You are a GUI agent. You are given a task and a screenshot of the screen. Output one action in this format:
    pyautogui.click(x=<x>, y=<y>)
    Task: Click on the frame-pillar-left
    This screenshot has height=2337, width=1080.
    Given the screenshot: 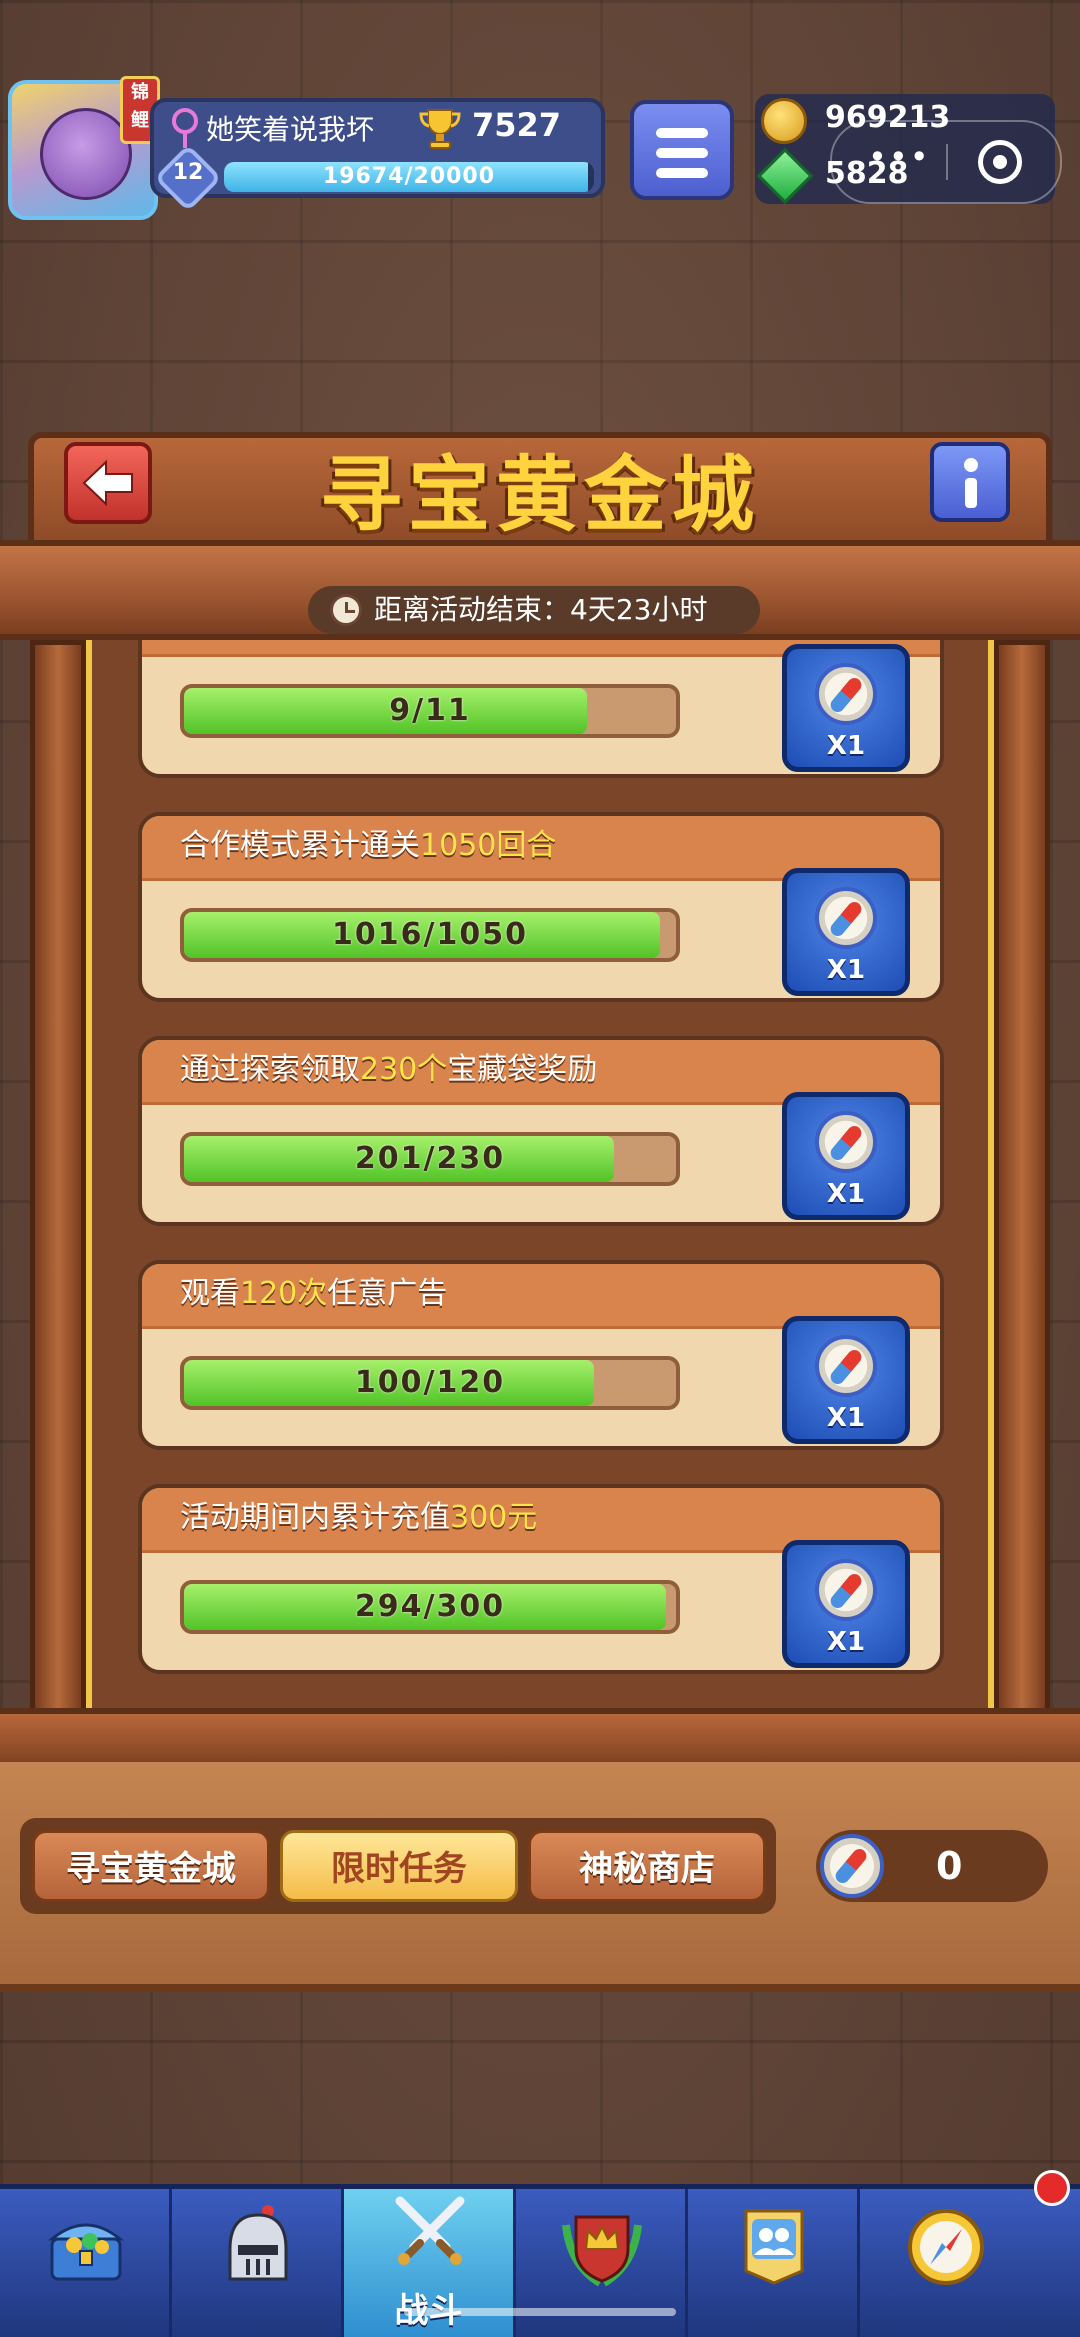 What is the action you would take?
    pyautogui.click(x=58, y=1180)
    